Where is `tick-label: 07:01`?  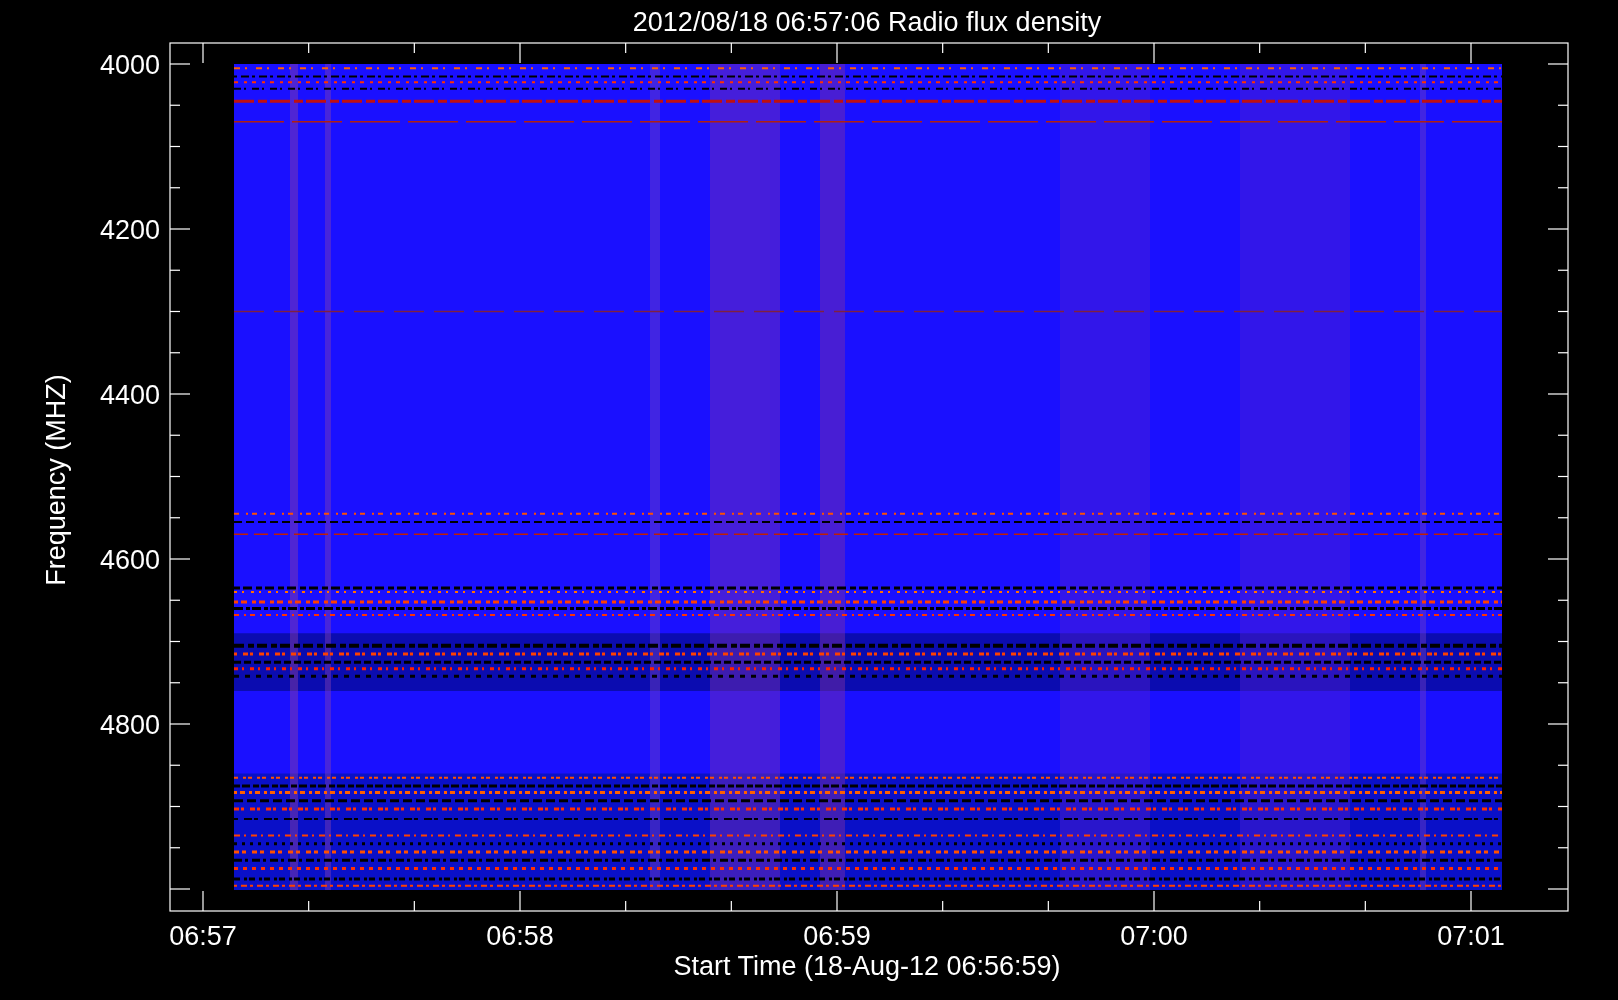 tick-label: 07:01 is located at coordinates (1471, 936).